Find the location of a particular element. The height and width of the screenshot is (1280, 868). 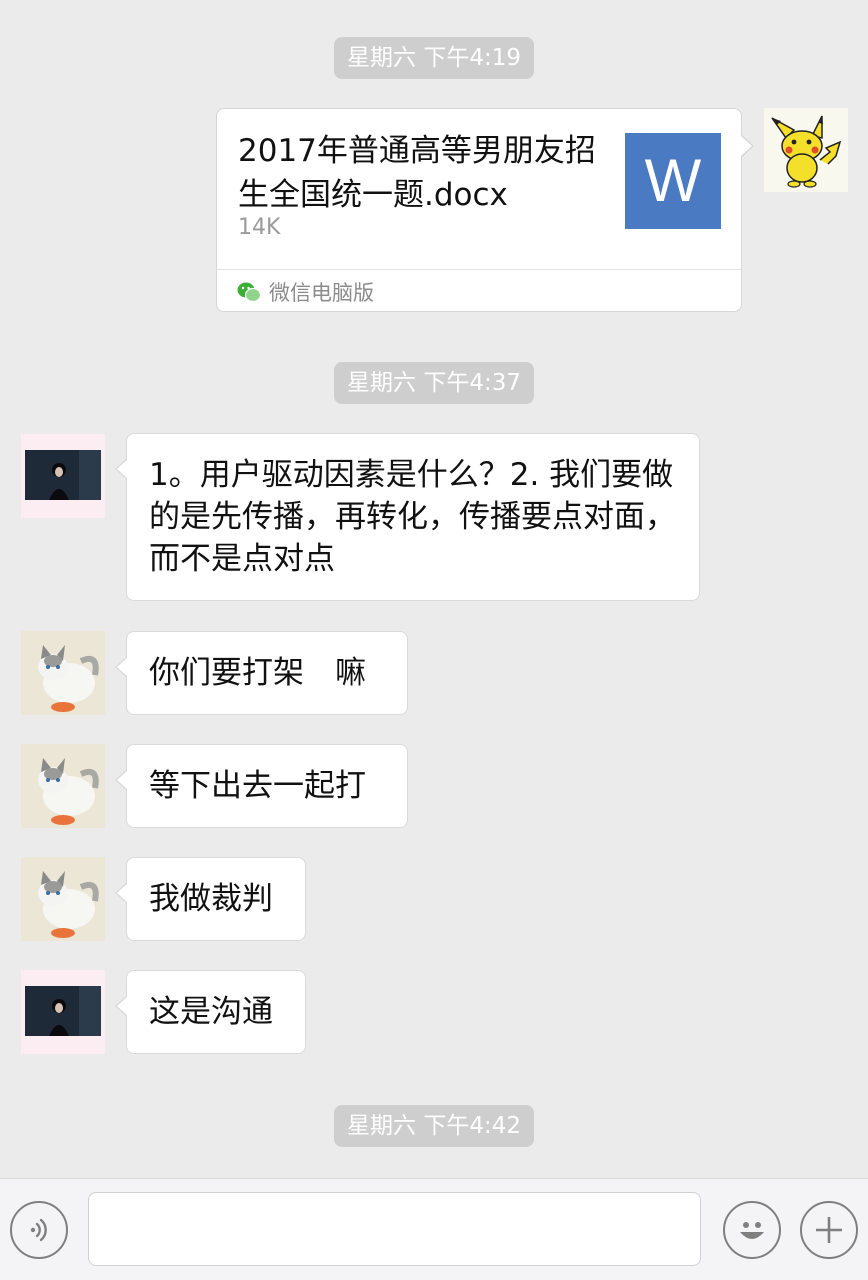

message-input is located at coordinates (394, 1229).